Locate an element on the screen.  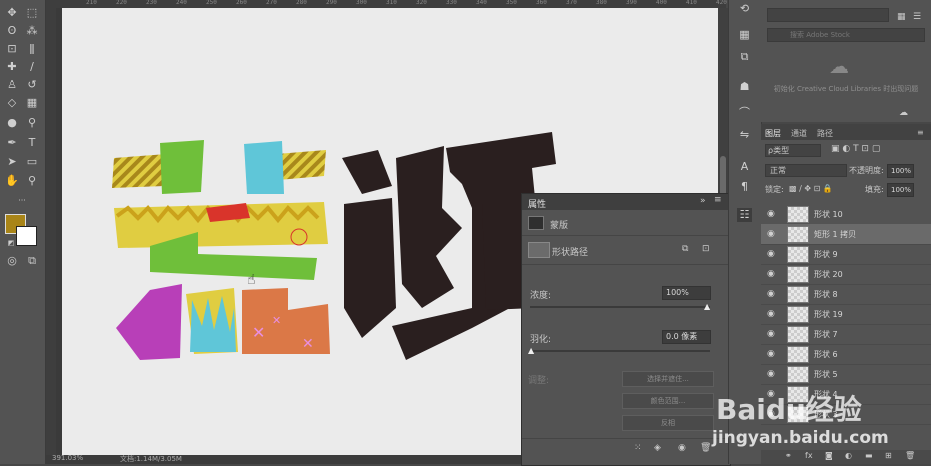
tab-channels: 通道 is located at coordinates (799, 133).